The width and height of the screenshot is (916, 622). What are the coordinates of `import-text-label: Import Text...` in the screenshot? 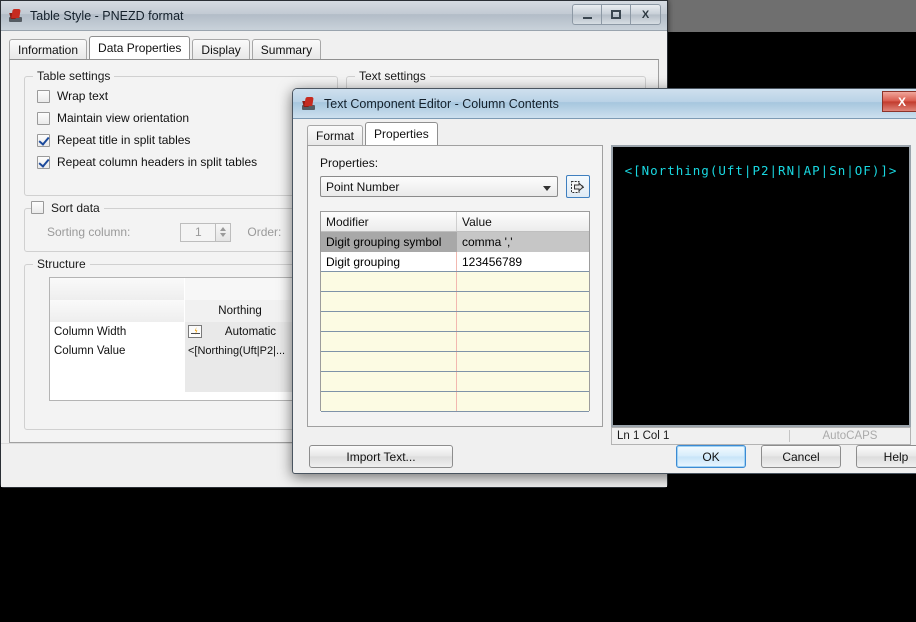 It's located at (381, 456).